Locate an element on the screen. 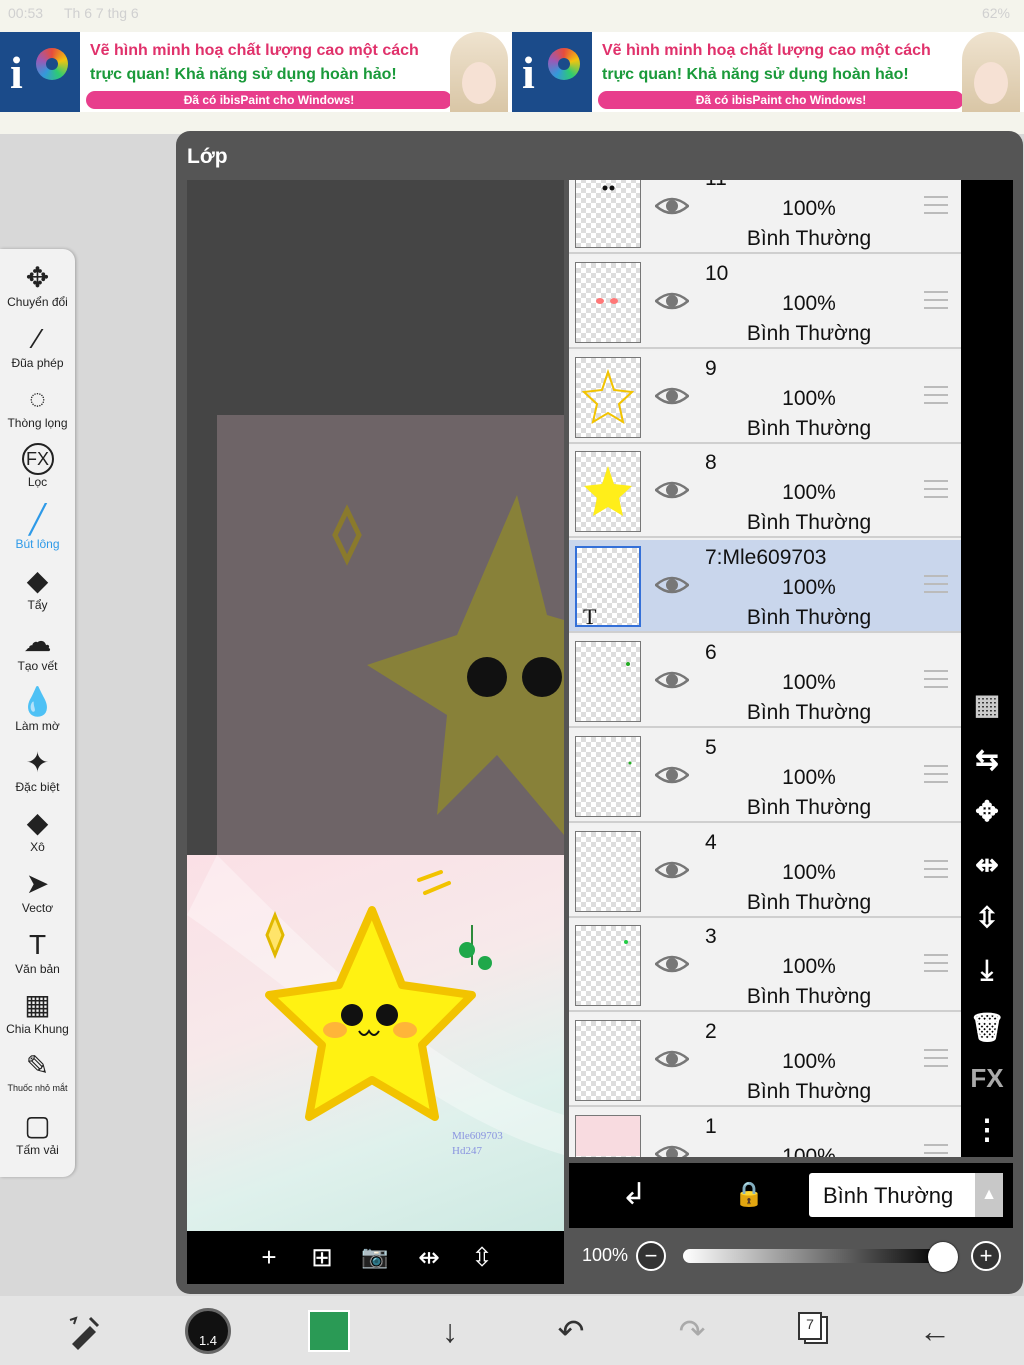 The height and width of the screenshot is (1365, 1024). signature-line1: Mle609703 is located at coordinates (477, 1136).